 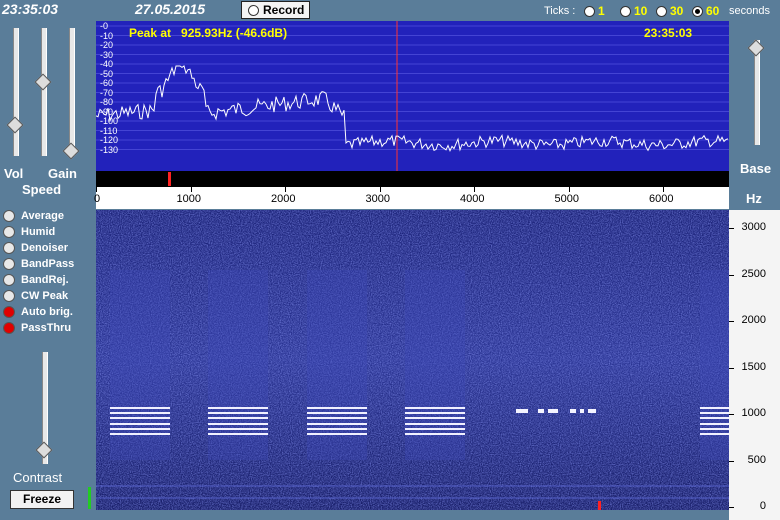 What do you see at coordinates (72, 92) in the screenshot?
I see `gain-slider-track` at bounding box center [72, 92].